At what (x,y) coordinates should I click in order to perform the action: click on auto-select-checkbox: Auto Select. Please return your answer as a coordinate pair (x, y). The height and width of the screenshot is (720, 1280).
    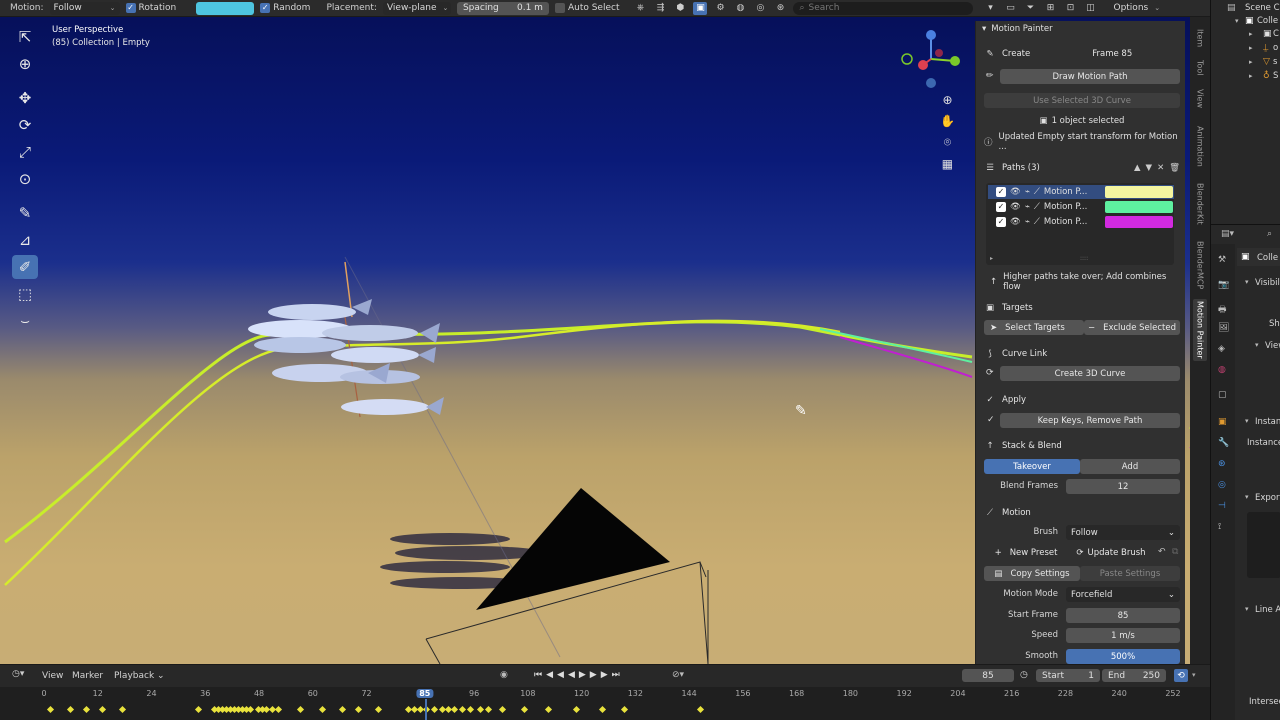
    Looking at the image, I should click on (586, 8).